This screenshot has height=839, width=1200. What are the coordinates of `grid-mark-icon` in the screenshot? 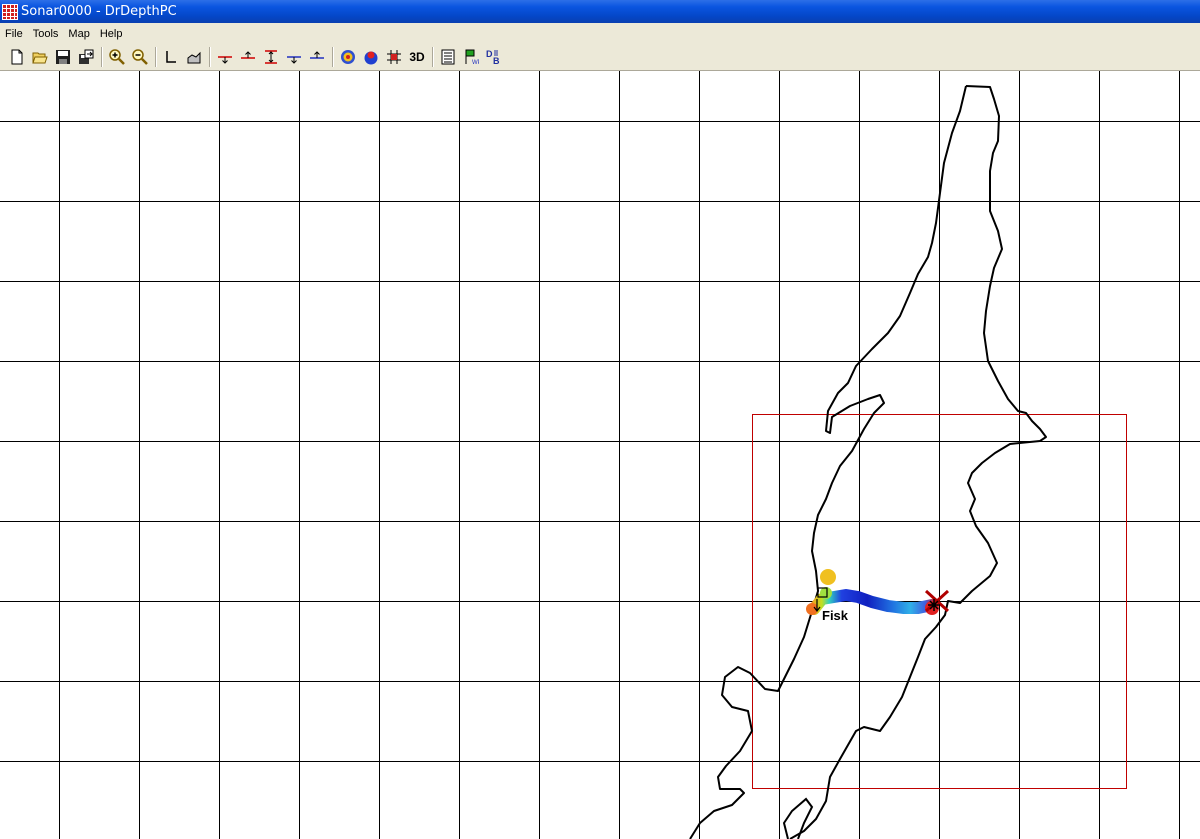 It's located at (394, 57).